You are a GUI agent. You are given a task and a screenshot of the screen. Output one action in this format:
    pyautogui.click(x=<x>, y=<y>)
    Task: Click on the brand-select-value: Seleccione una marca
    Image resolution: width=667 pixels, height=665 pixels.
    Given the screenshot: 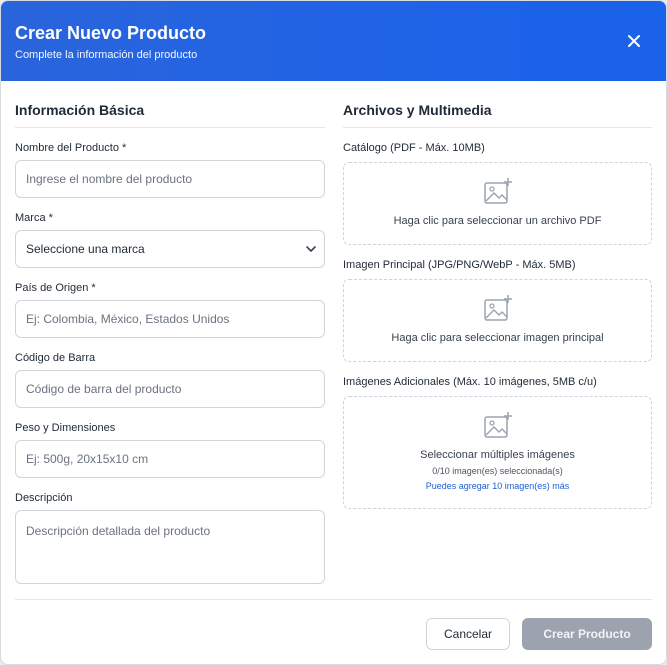 What is the action you would take?
    pyautogui.click(x=170, y=249)
    